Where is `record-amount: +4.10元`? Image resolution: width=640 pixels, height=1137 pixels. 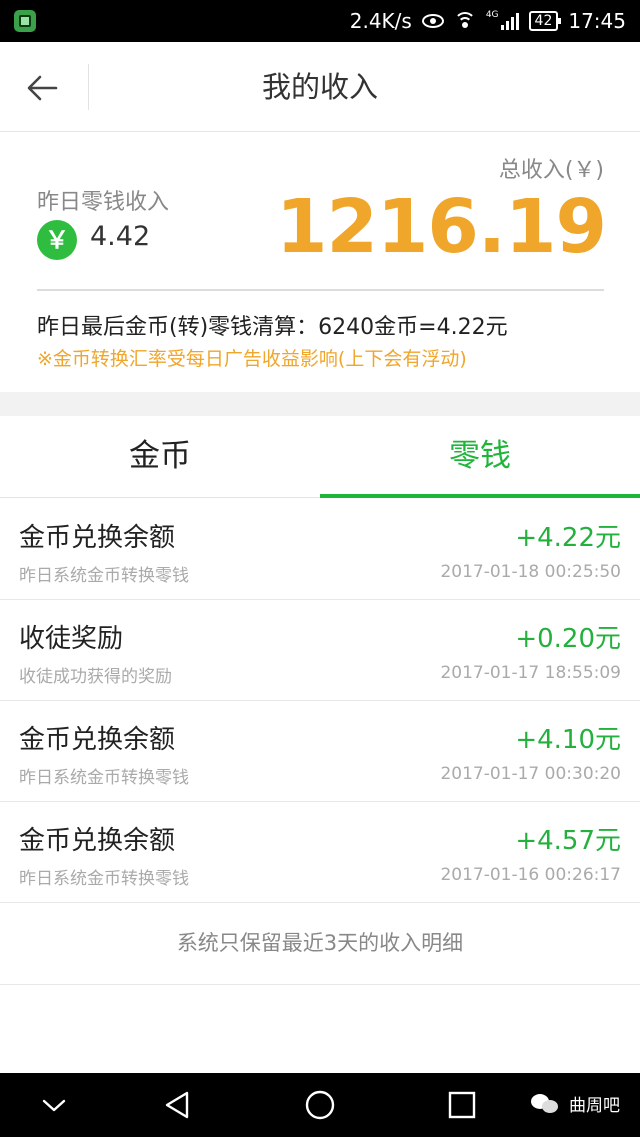 record-amount: +4.10元 is located at coordinates (568, 740).